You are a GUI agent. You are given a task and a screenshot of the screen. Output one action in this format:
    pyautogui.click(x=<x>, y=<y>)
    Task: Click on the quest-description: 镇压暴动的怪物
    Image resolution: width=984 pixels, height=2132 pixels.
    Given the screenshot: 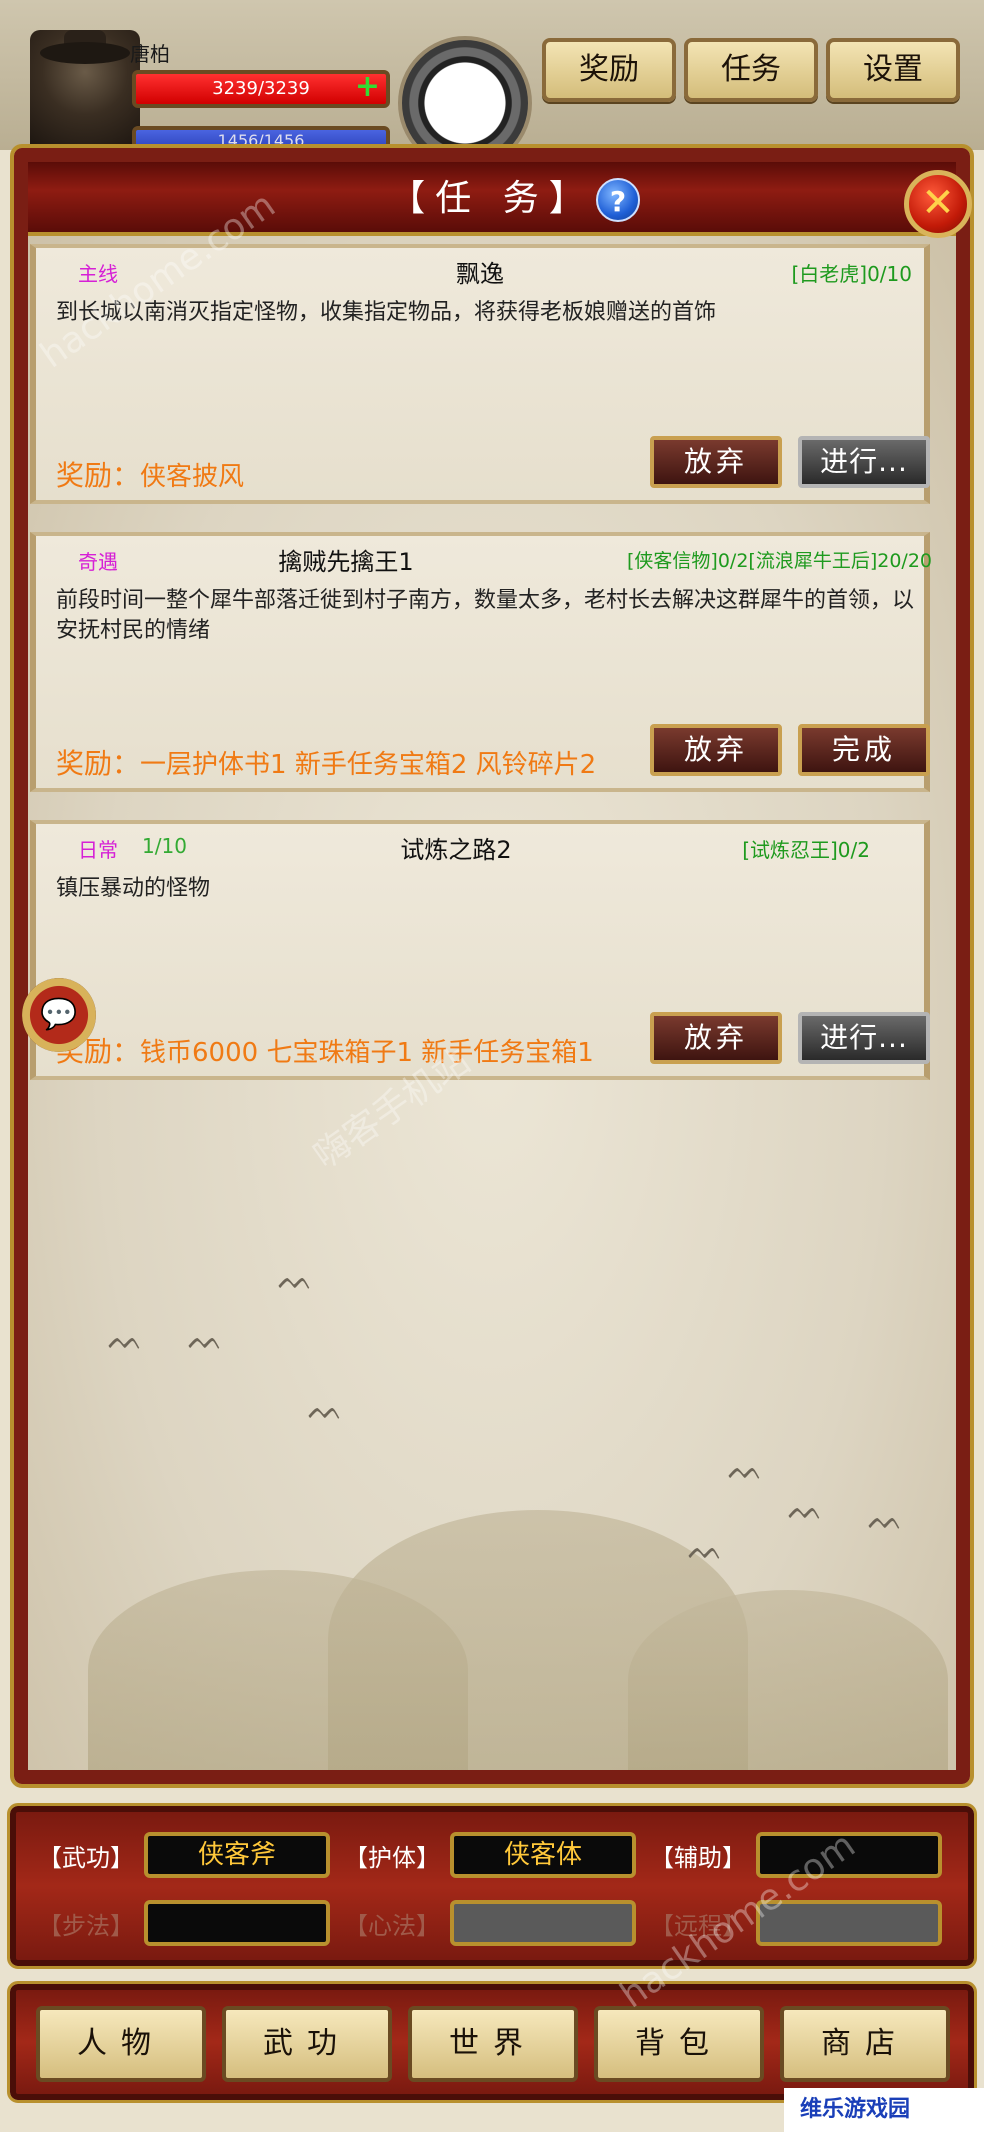 What is the action you would take?
    pyautogui.click(x=133, y=888)
    